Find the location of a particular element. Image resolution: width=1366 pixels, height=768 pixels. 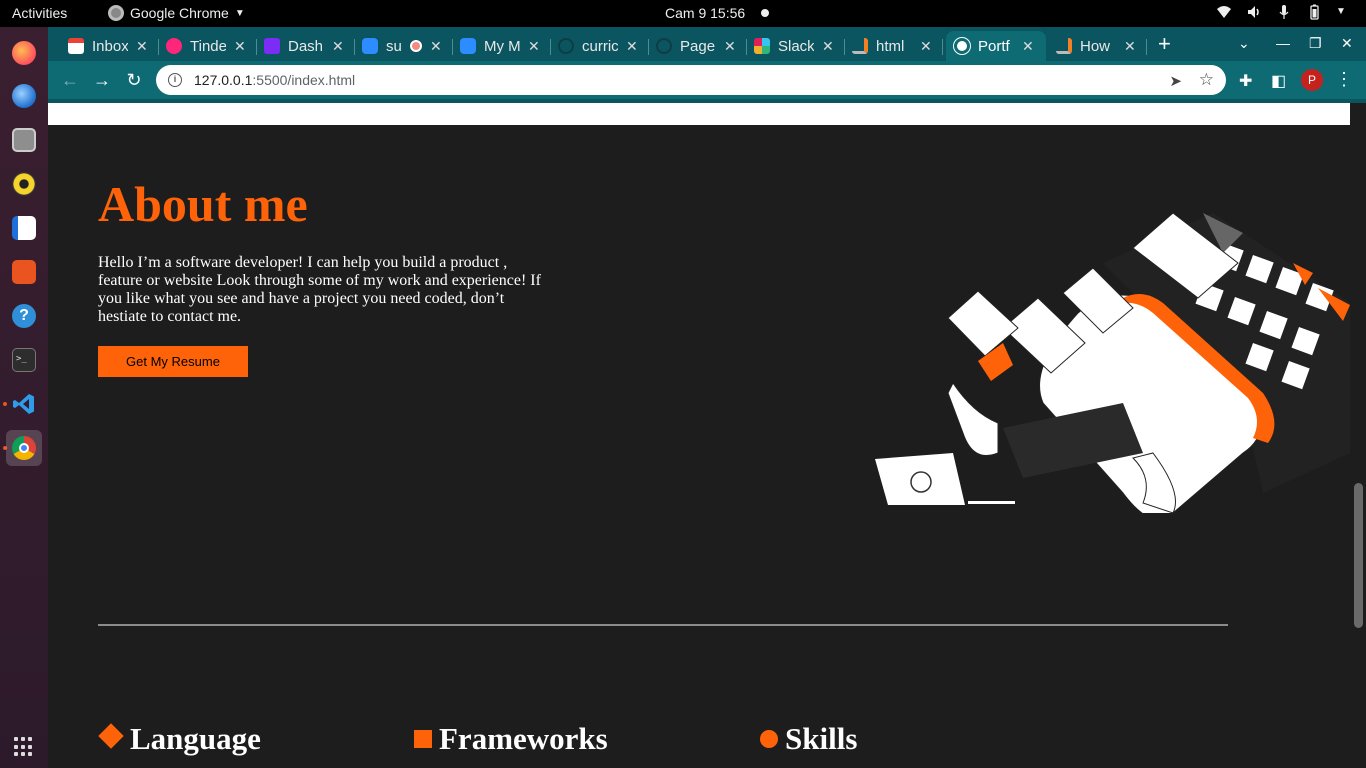

category-label: Skills is located at coordinates (821, 738).